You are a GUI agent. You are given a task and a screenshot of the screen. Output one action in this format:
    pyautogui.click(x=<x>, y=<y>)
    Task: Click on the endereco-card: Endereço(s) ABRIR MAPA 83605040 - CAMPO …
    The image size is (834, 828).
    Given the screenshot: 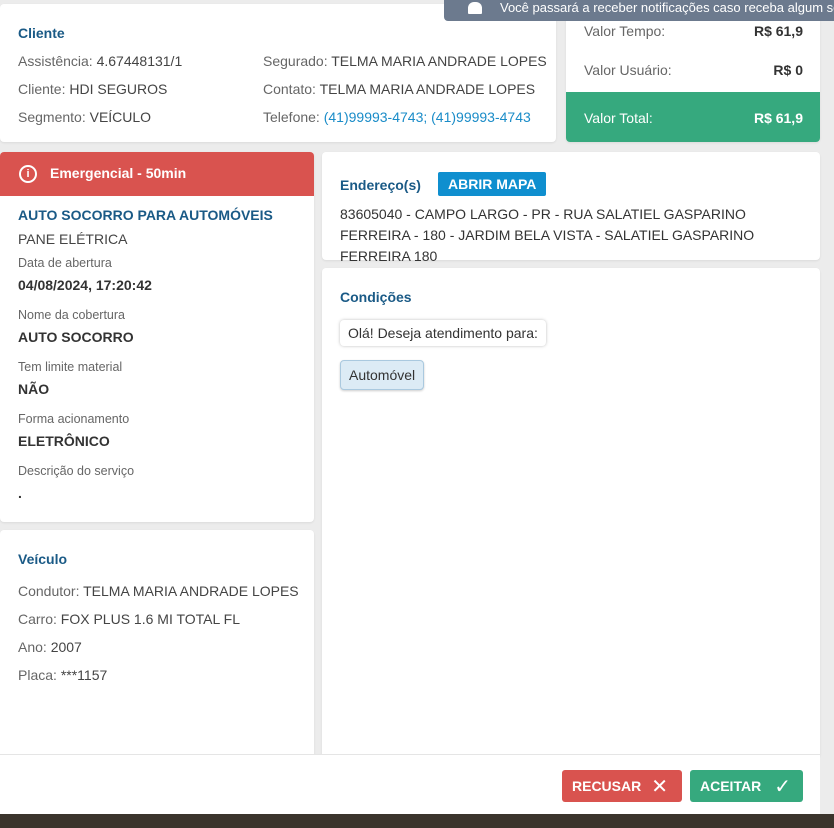 What is the action you would take?
    pyautogui.click(x=571, y=208)
    